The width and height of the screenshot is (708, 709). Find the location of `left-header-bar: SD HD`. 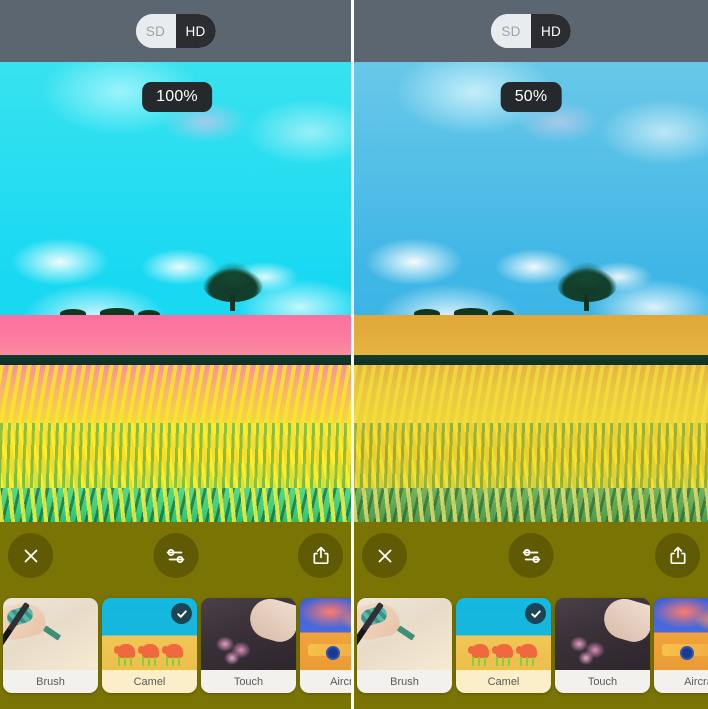

left-header-bar: SD HD is located at coordinates (175, 31).